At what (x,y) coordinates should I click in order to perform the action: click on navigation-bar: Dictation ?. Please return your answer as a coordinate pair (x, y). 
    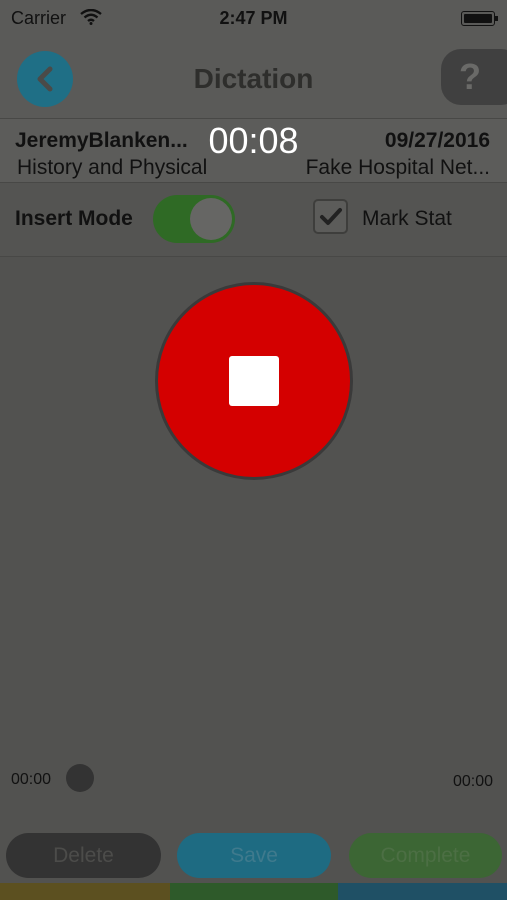
    Looking at the image, I should click on (253, 77).